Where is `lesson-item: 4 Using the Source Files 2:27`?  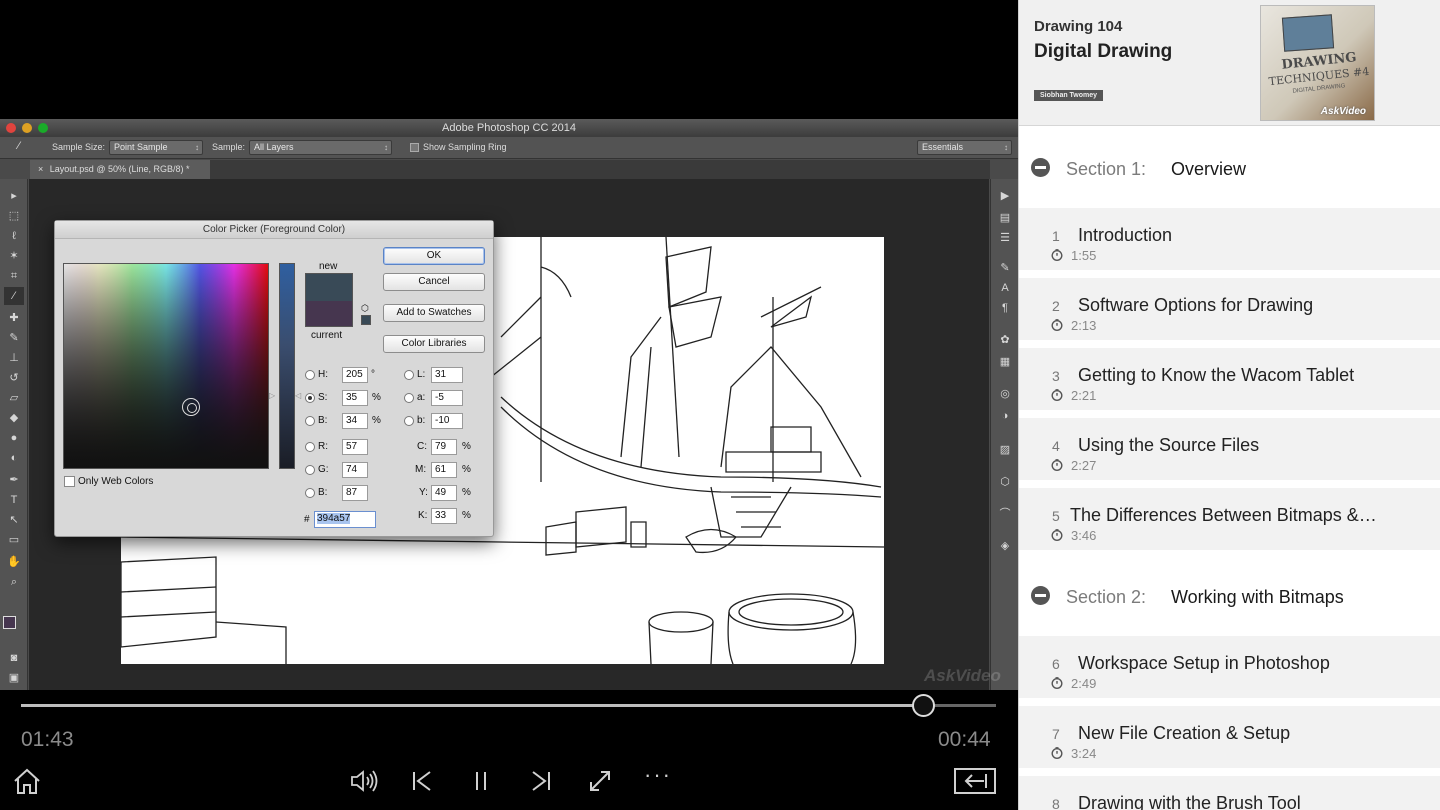 lesson-item: 4 Using the Source Files 2:27 is located at coordinates (1229, 449).